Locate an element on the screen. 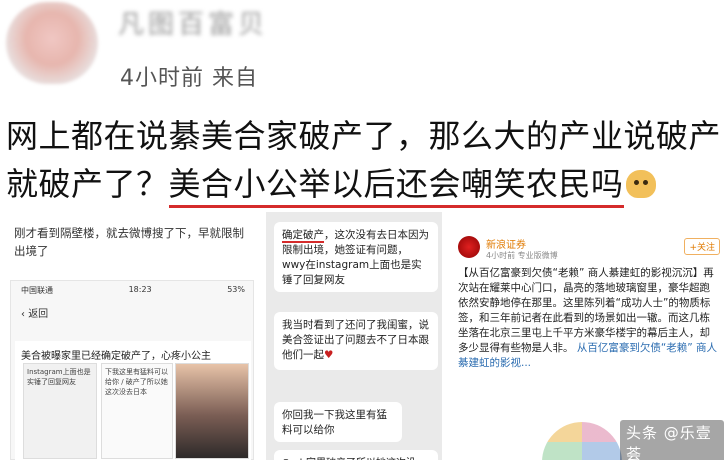 This screenshot has width=724, height=460. thumbnail-text: 下我这里有猛料可以给你 / 破产了所以她这次没去日本 is located at coordinates (136, 382).